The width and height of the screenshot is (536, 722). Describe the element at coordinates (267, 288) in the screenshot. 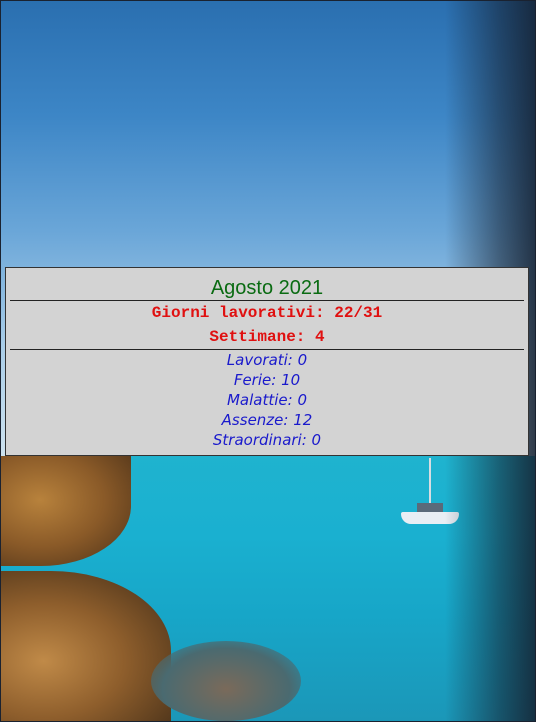

I see `month-title: Agosto 2021` at that location.